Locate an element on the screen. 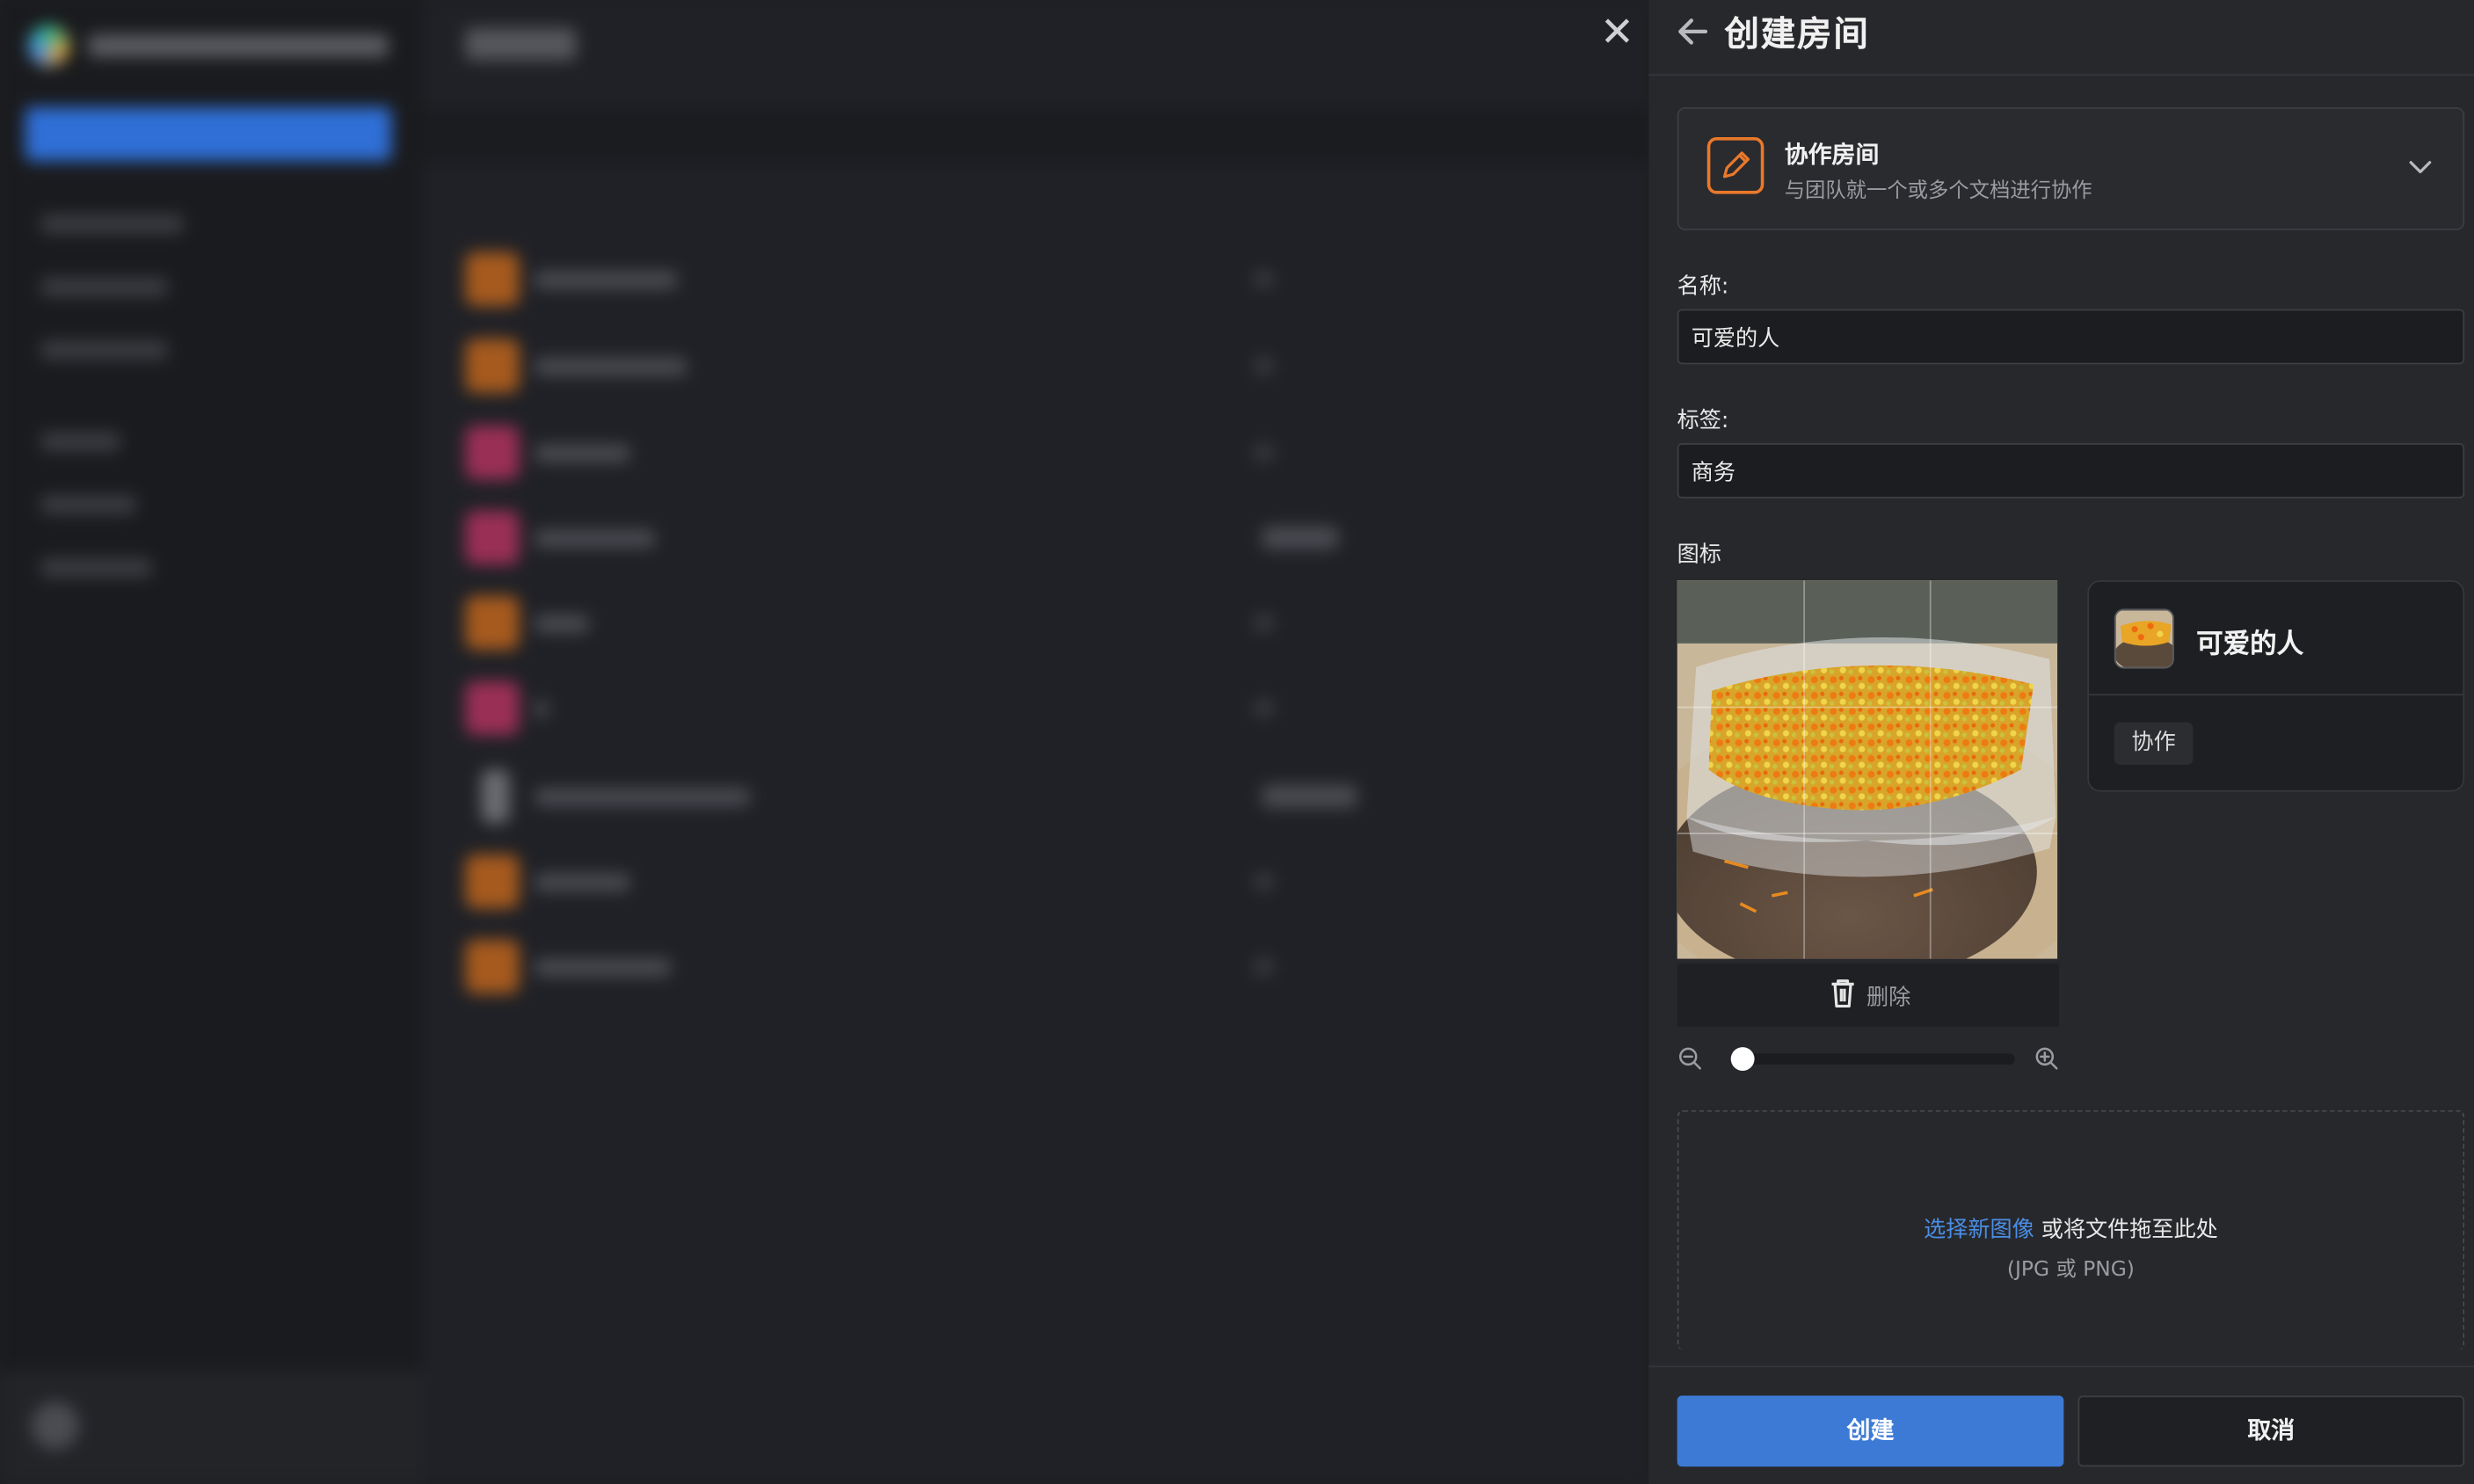 The image size is (2474, 1484). page-title: 创建房间 is located at coordinates (1797, 35).